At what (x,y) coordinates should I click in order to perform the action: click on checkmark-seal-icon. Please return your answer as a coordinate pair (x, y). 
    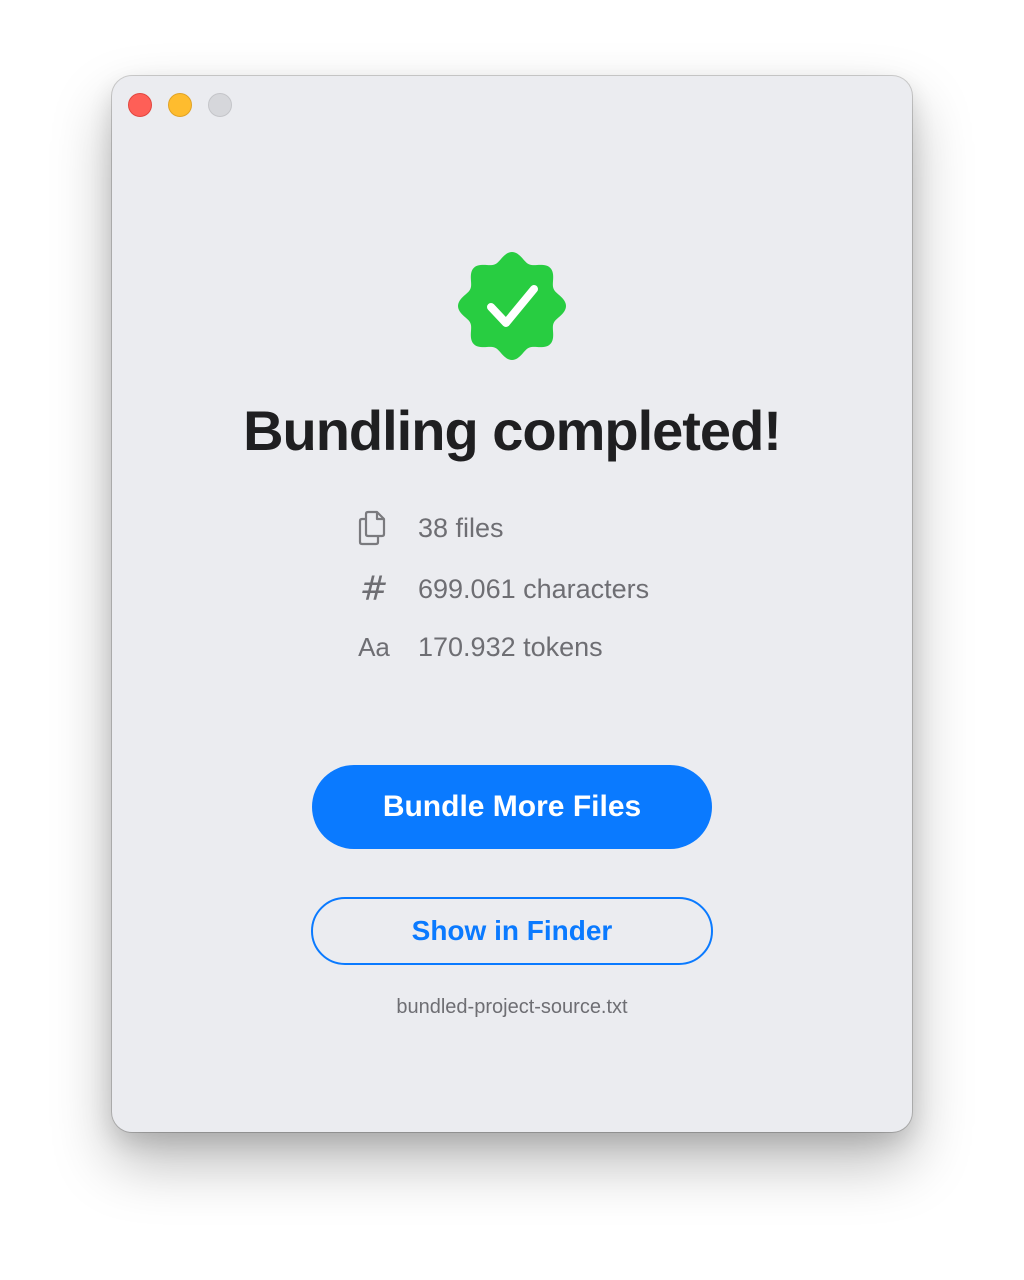
    Looking at the image, I should click on (512, 306).